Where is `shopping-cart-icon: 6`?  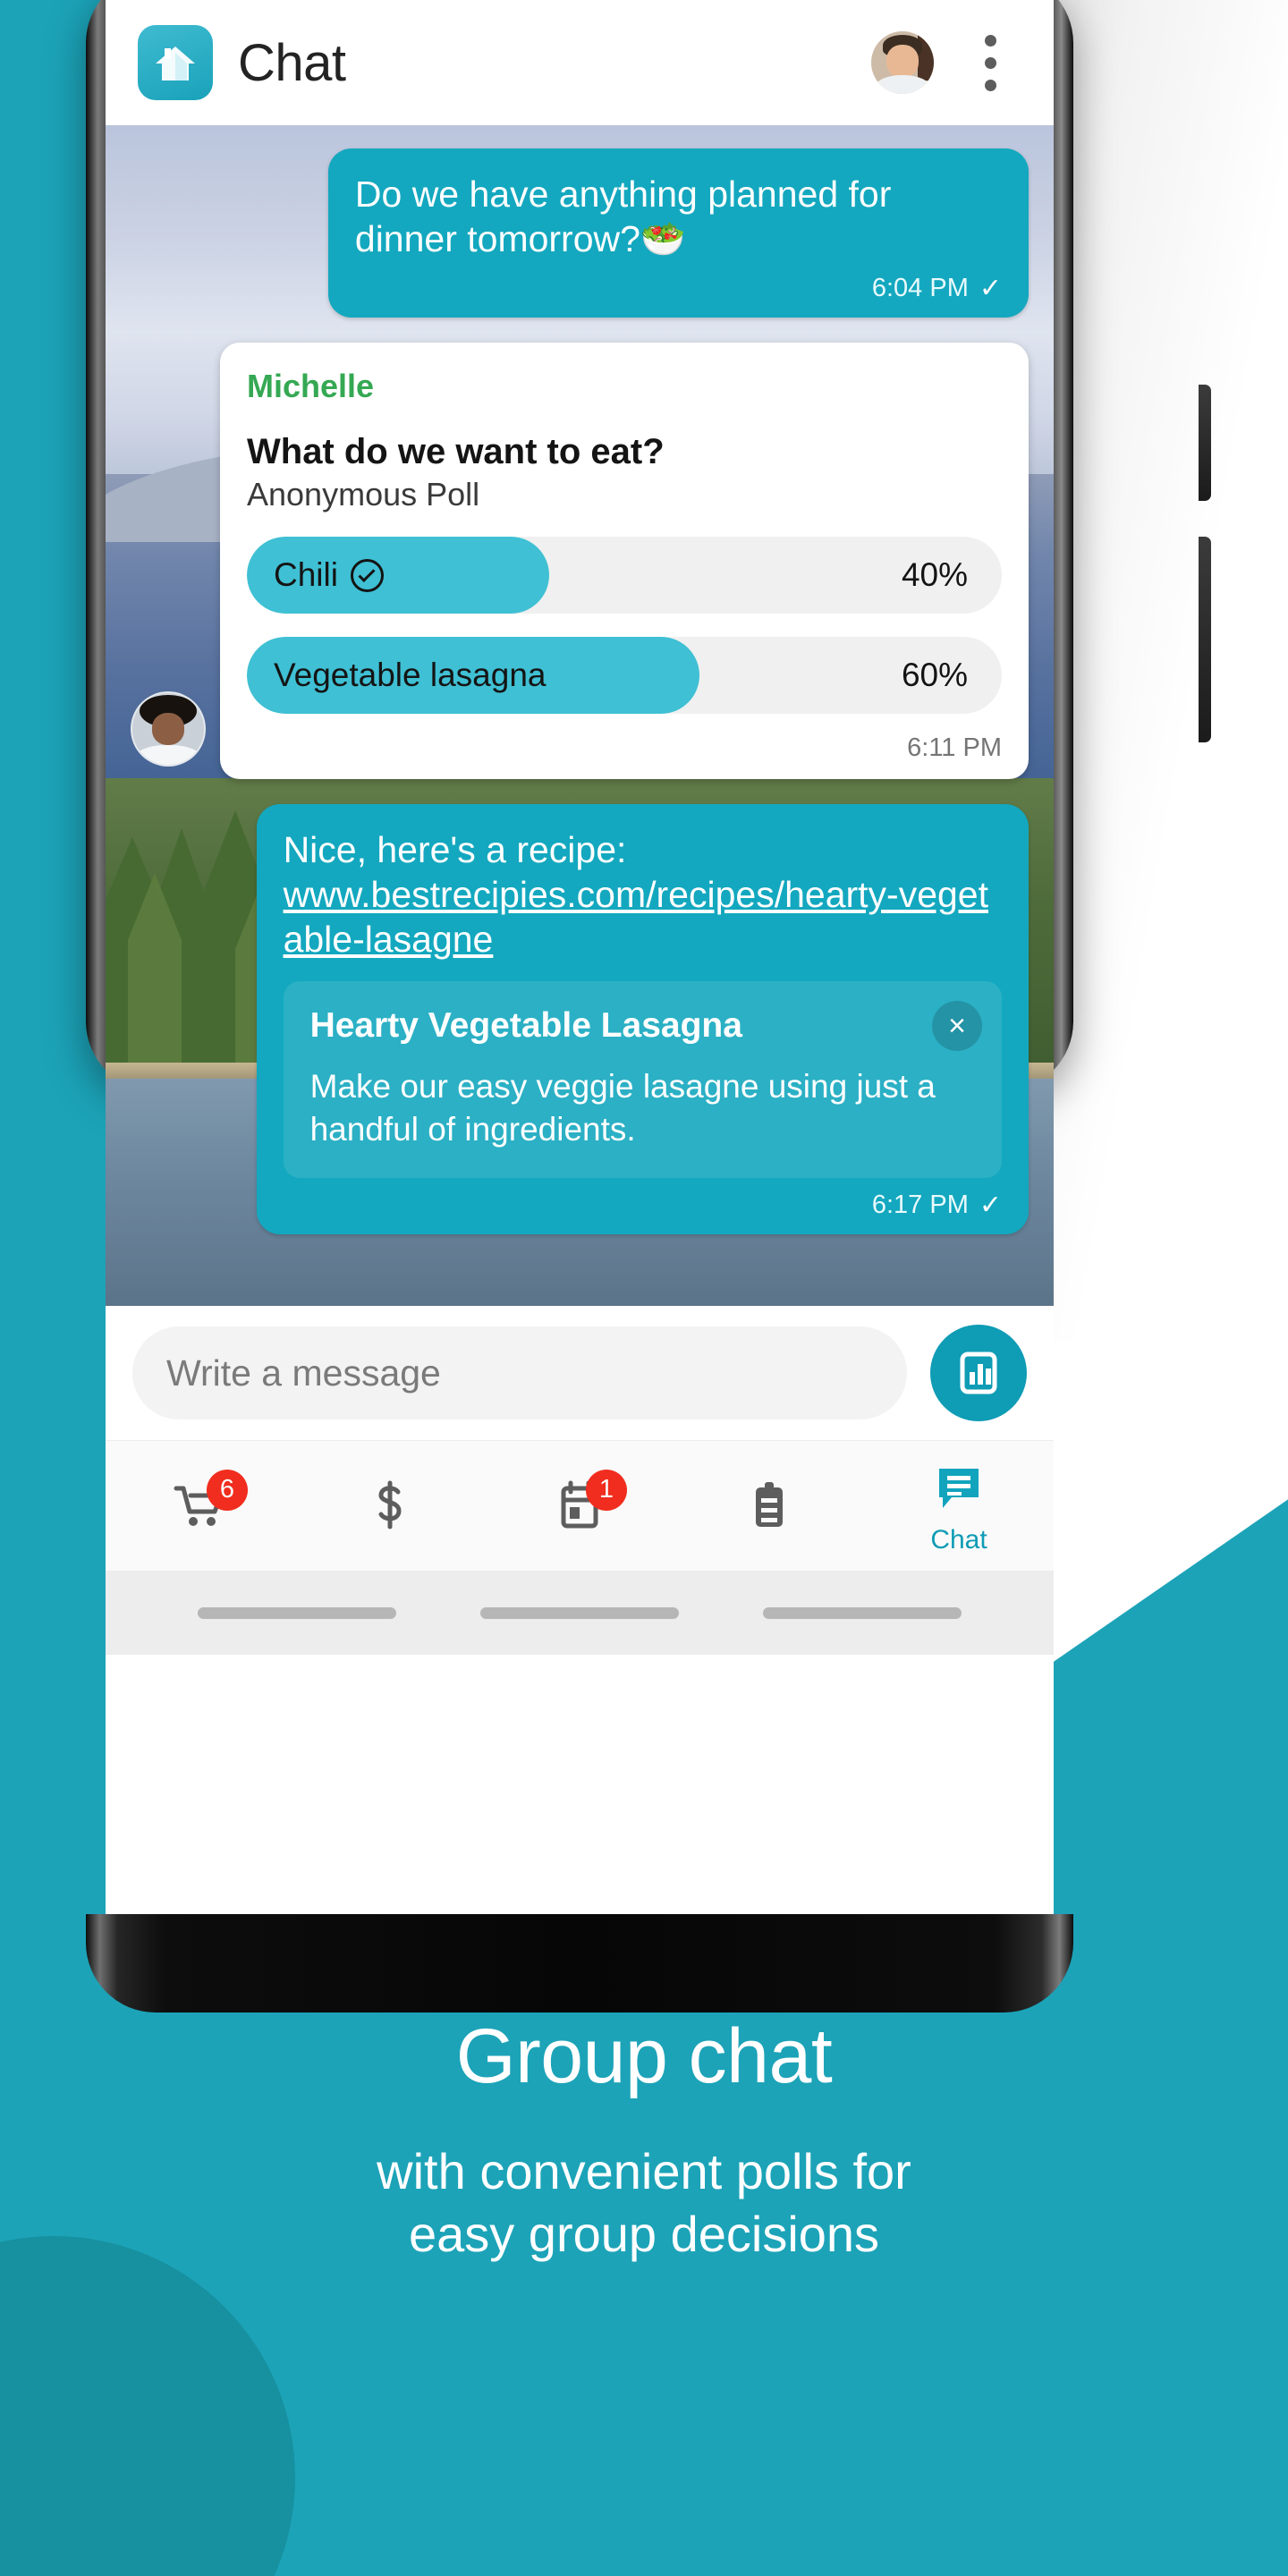
shopping-cart-icon: 6 is located at coordinates (207, 1503).